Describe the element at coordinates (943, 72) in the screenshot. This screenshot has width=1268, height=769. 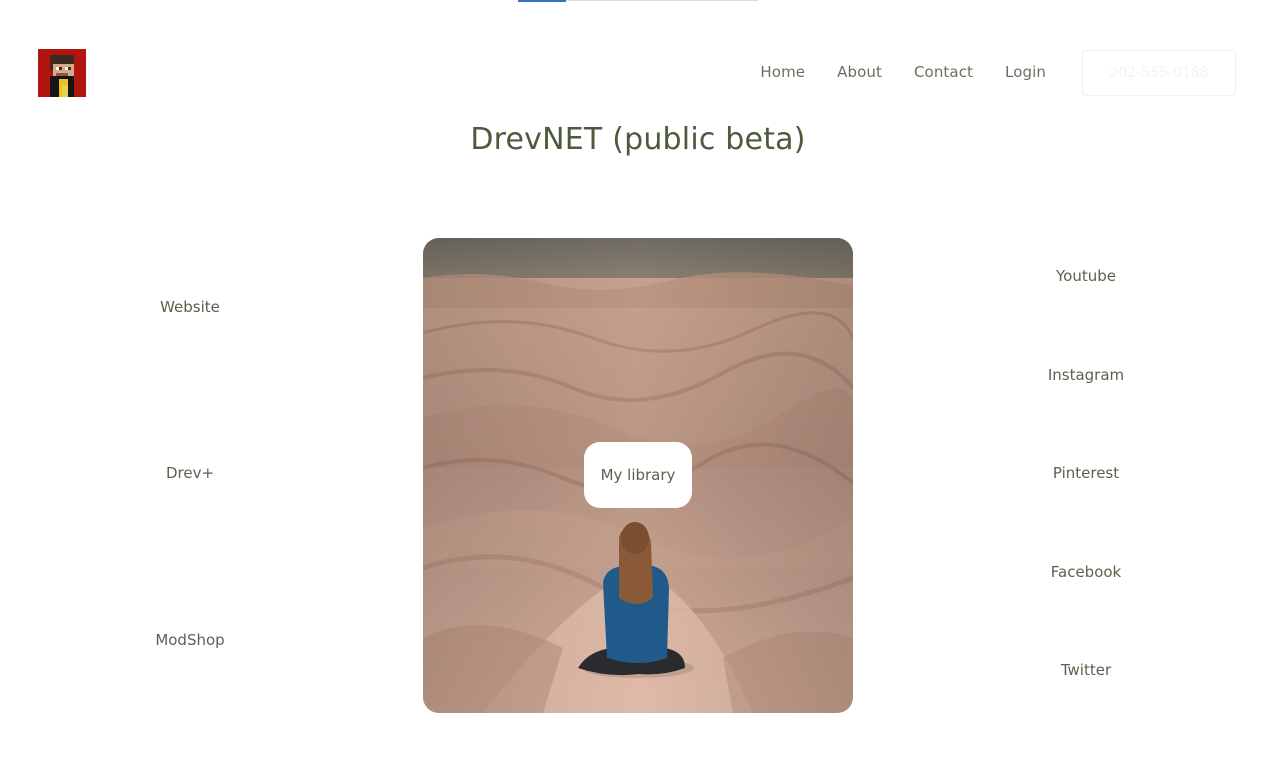
I see `nav-contact-link: Contact` at that location.